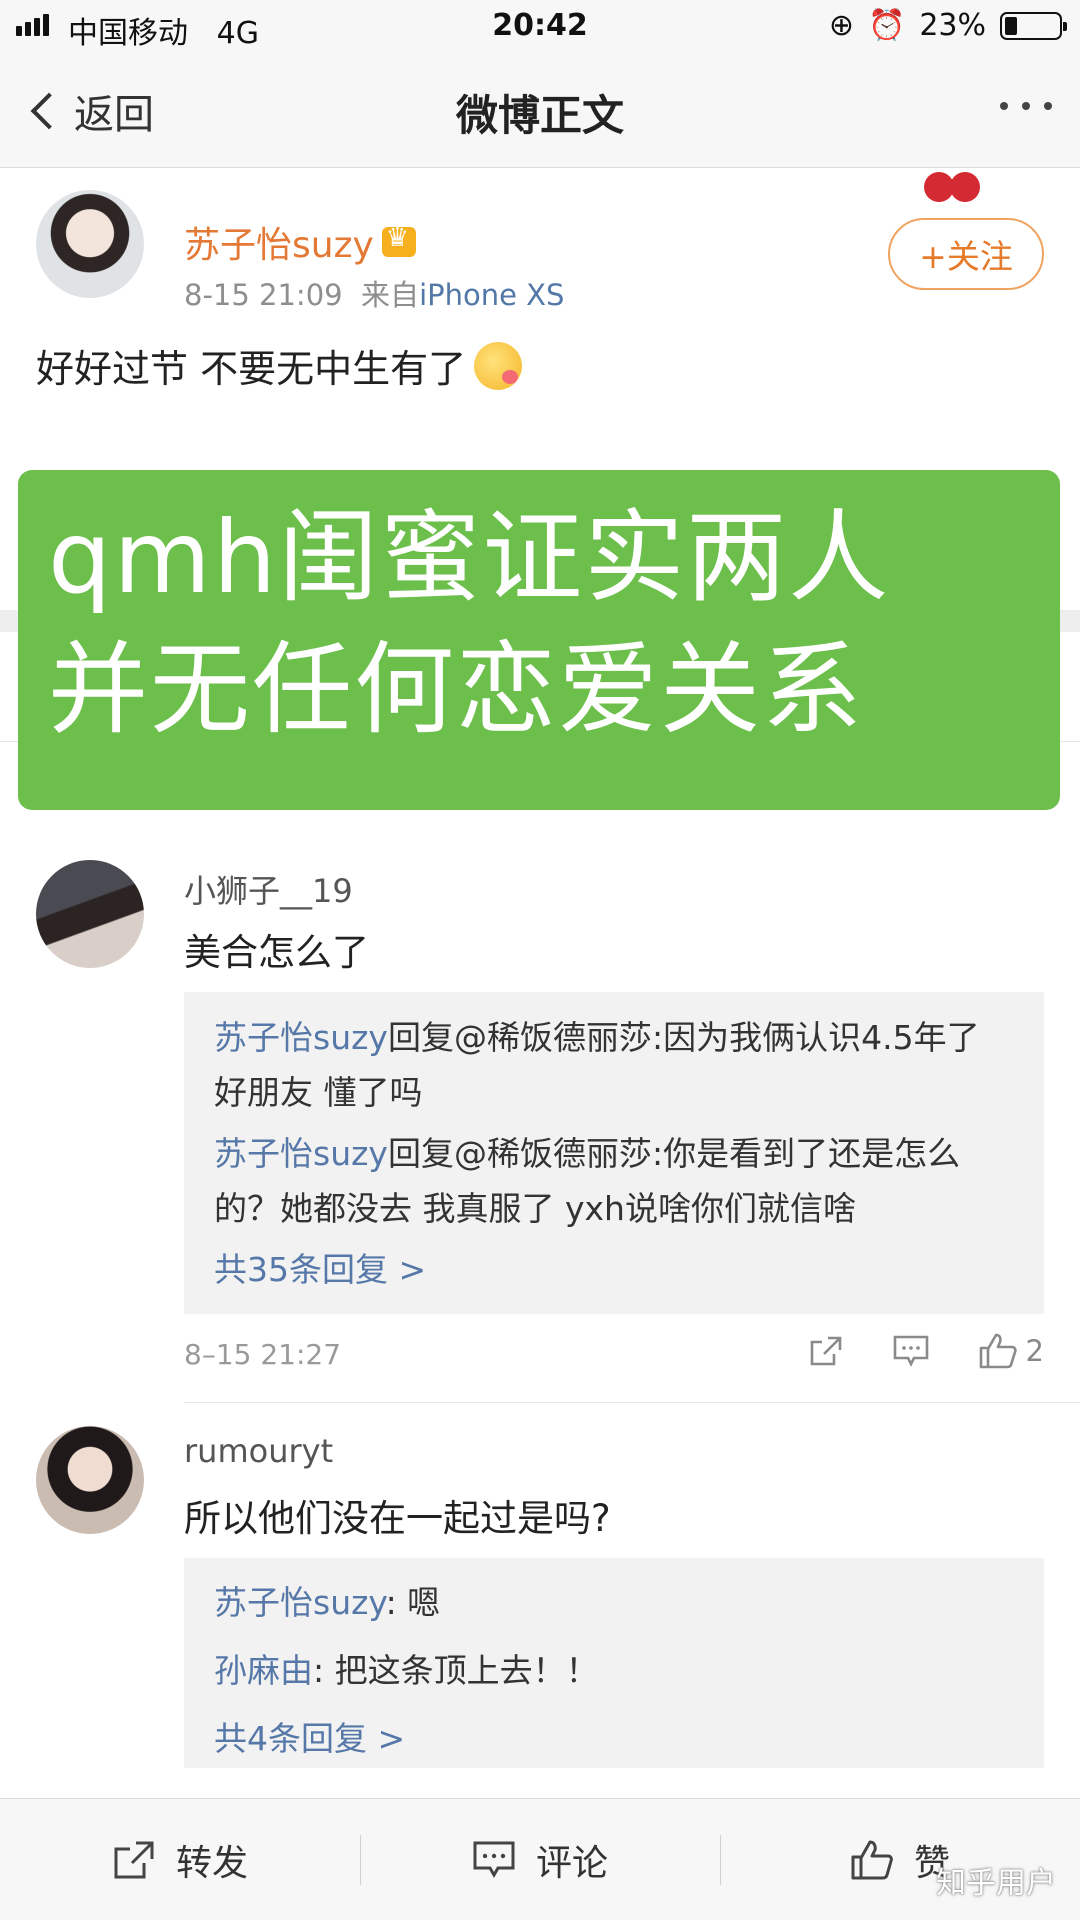  I want to click on comment-actions: 2, so click(926, 1351).